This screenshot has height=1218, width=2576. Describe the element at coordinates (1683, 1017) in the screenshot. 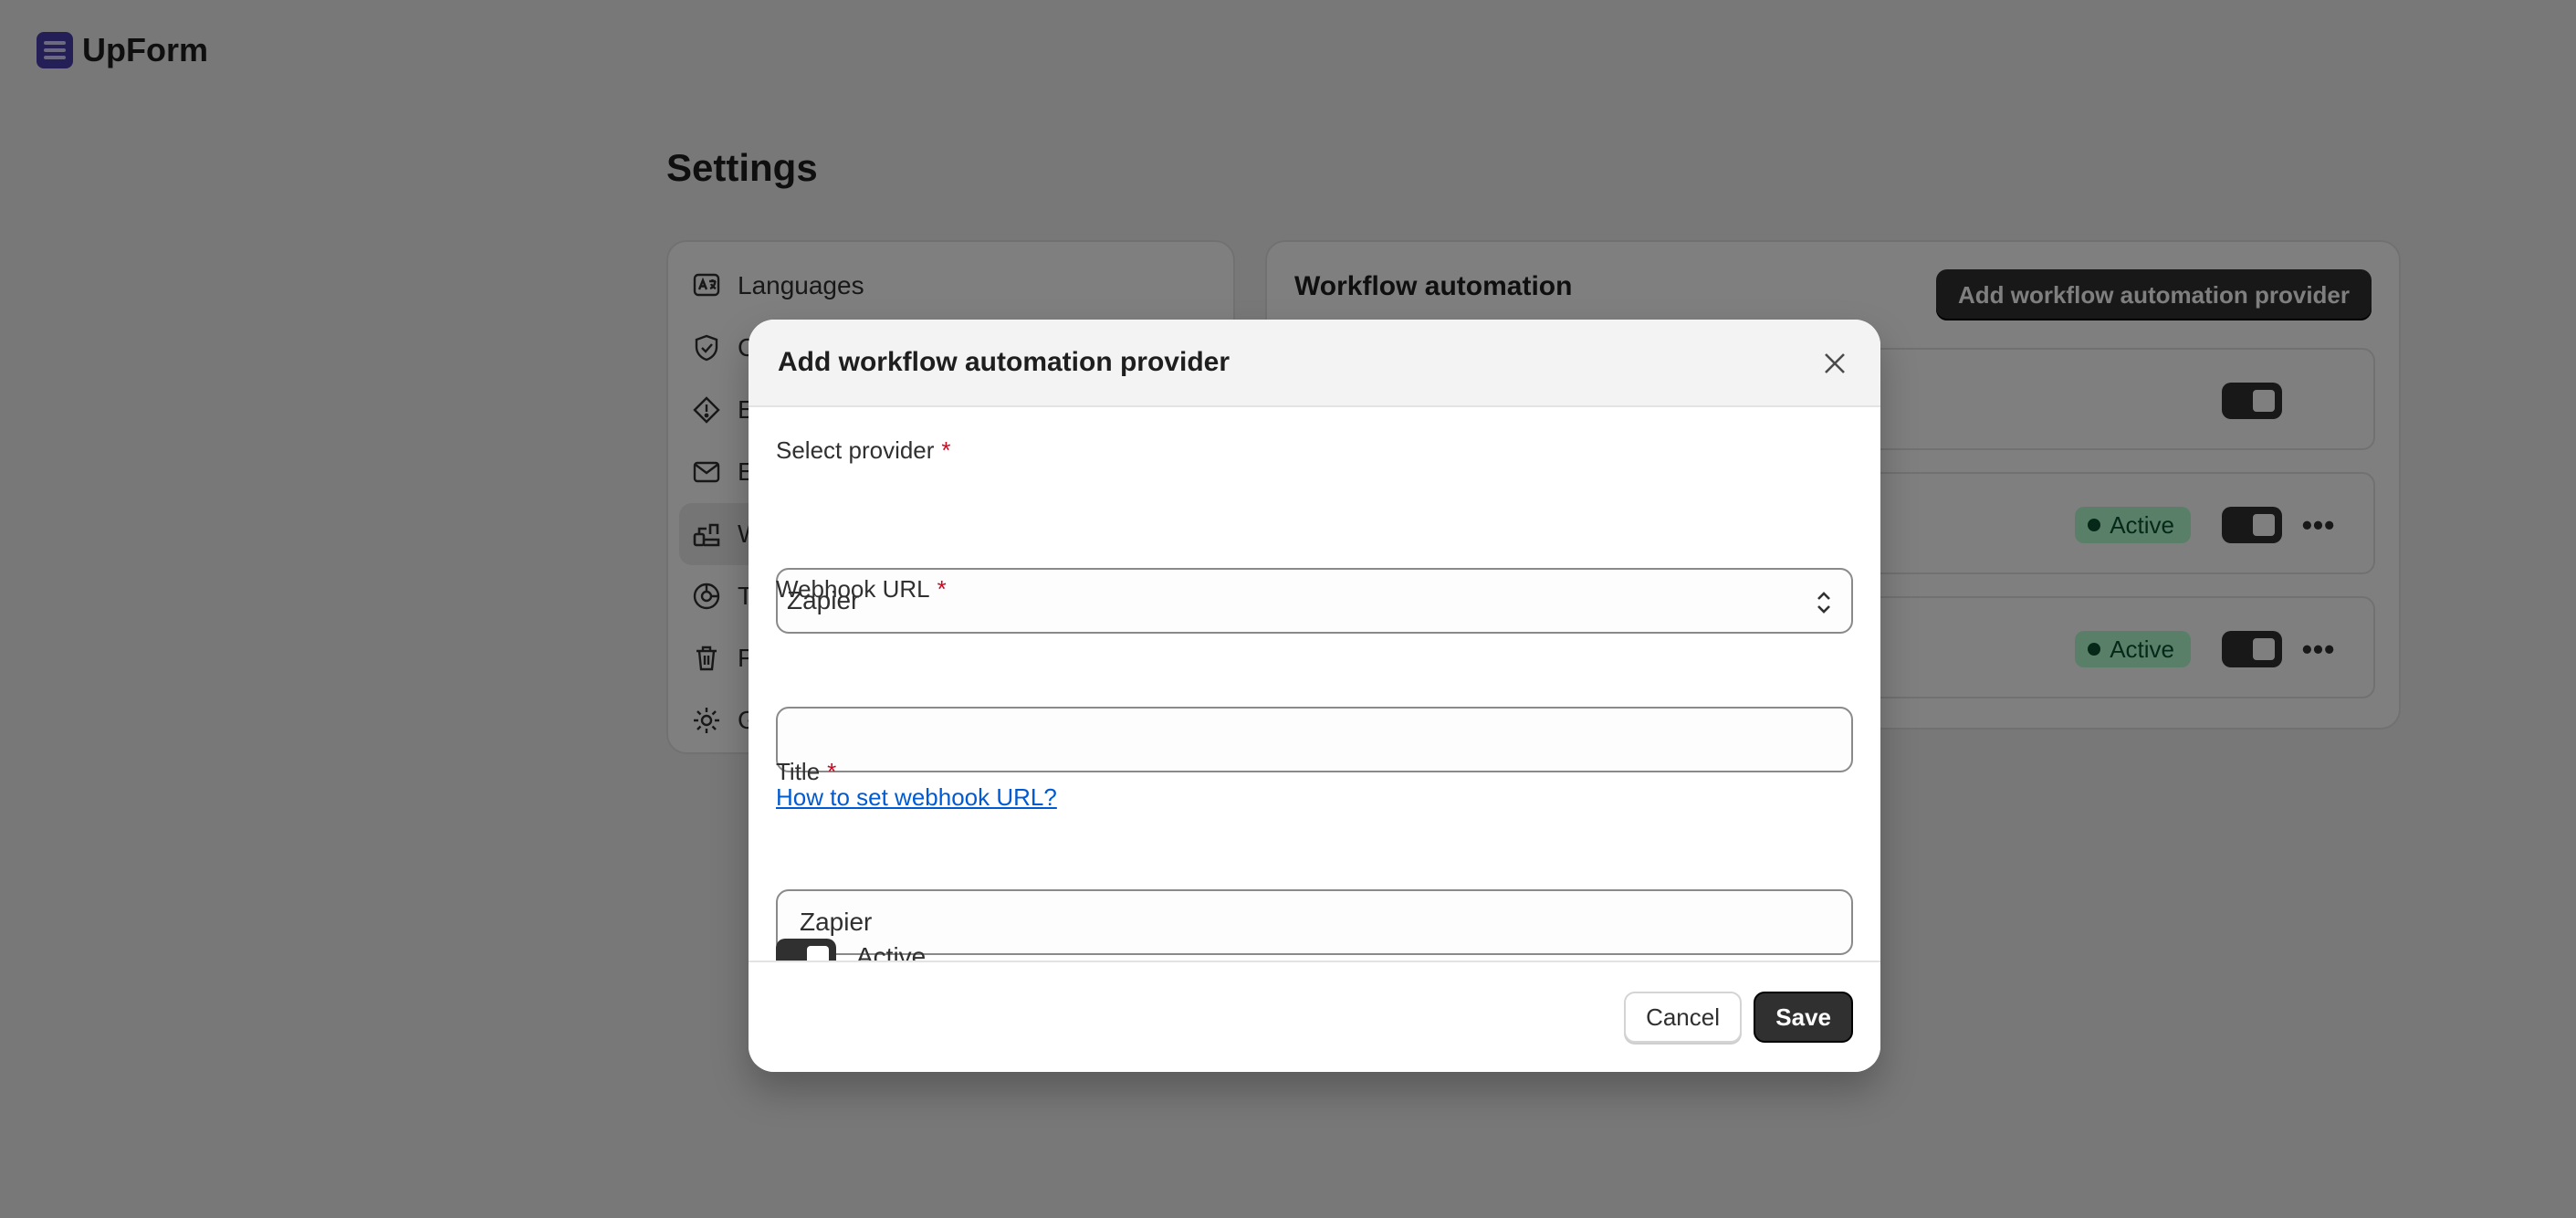

I see `cancel-button: Cancel` at that location.